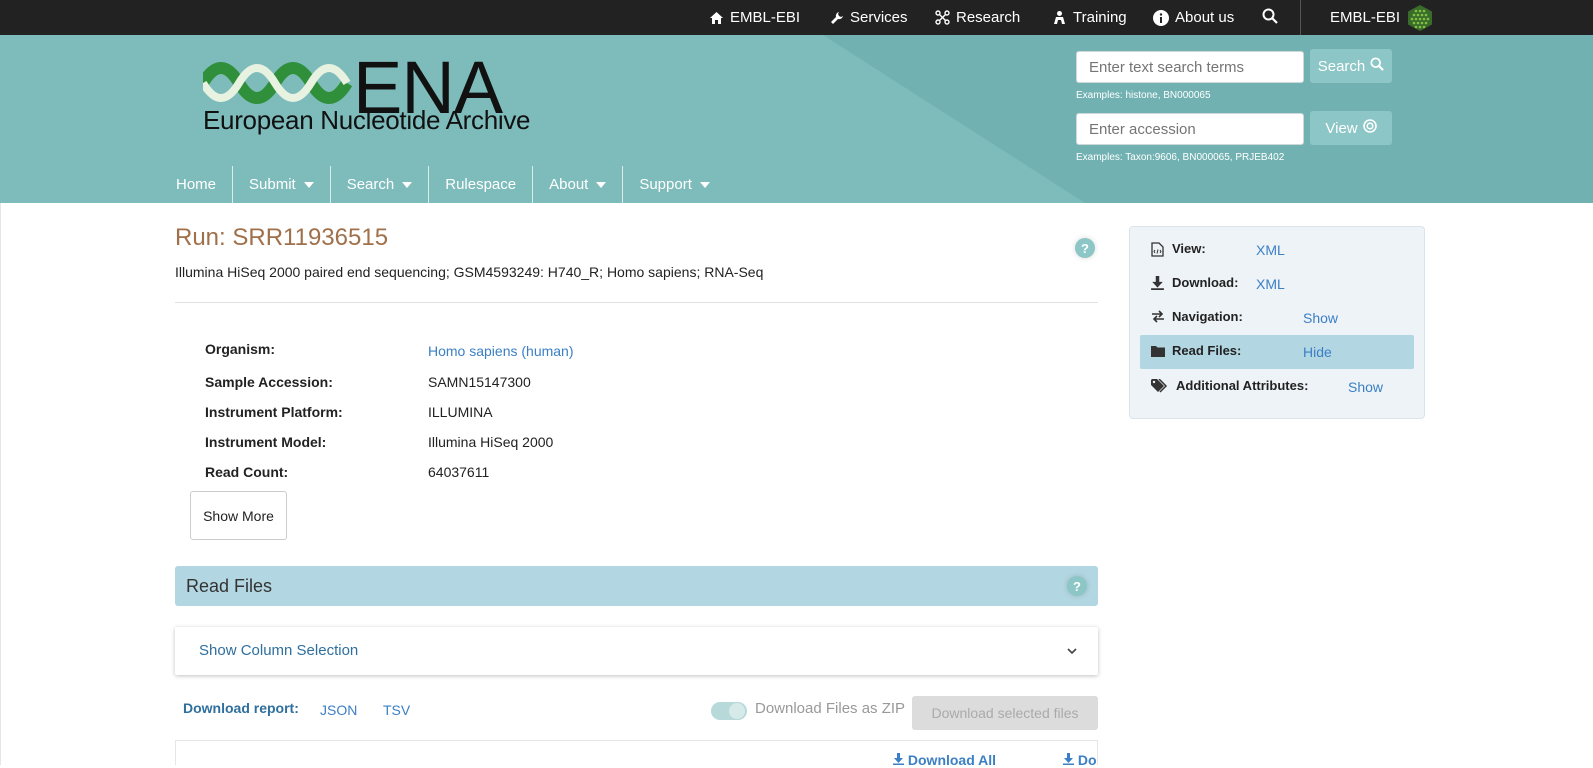 The width and height of the screenshot is (1593, 768). What do you see at coordinates (1161, 17) in the screenshot?
I see `info-icon` at bounding box center [1161, 17].